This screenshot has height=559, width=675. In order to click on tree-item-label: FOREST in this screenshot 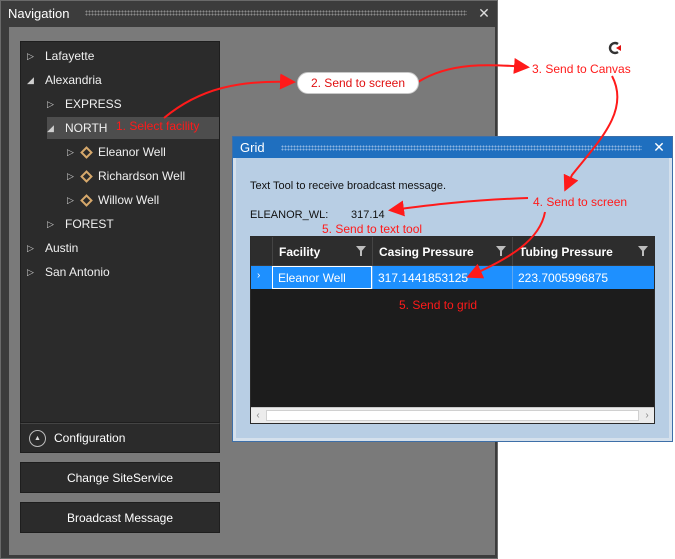, I will do `click(89, 224)`.